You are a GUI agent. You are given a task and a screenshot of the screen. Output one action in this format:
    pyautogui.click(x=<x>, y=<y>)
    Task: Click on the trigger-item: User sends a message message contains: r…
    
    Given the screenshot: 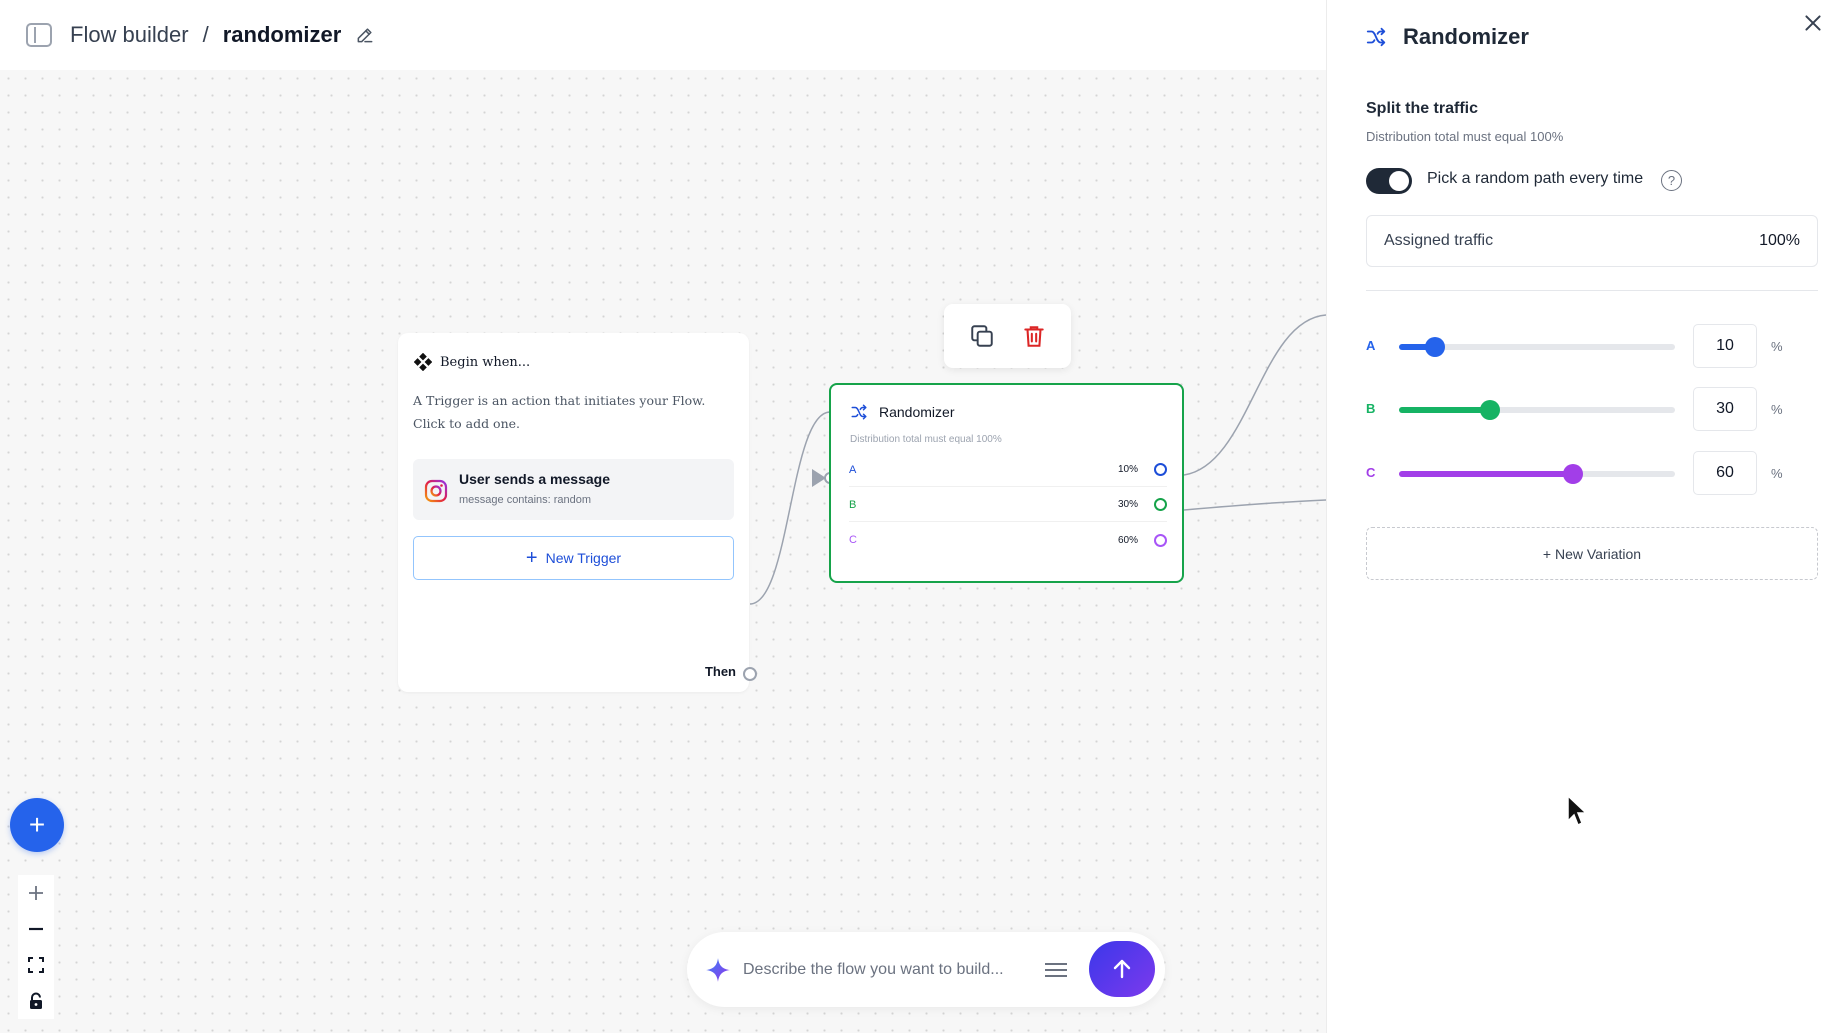 What is the action you would take?
    pyautogui.click(x=573, y=489)
    